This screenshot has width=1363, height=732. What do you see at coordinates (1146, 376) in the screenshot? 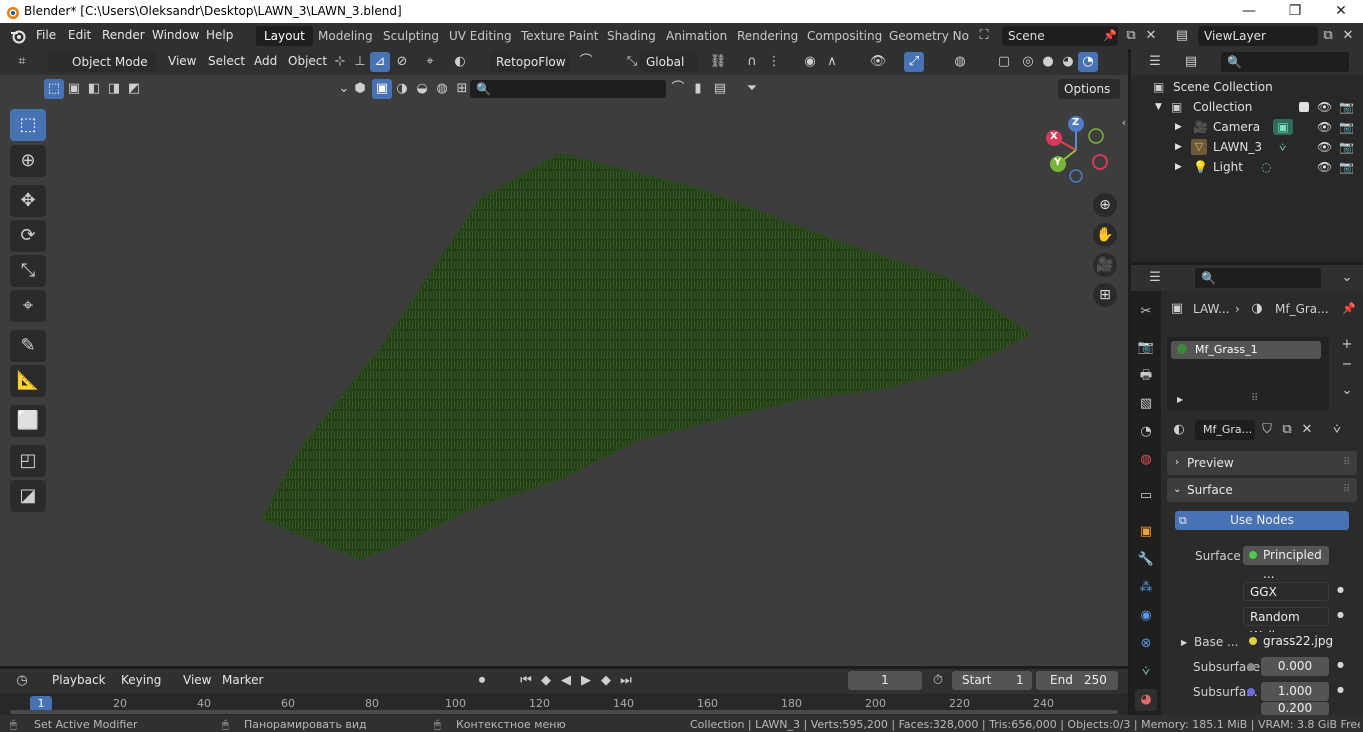
I see `output-tab-icon: 🖶` at bounding box center [1146, 376].